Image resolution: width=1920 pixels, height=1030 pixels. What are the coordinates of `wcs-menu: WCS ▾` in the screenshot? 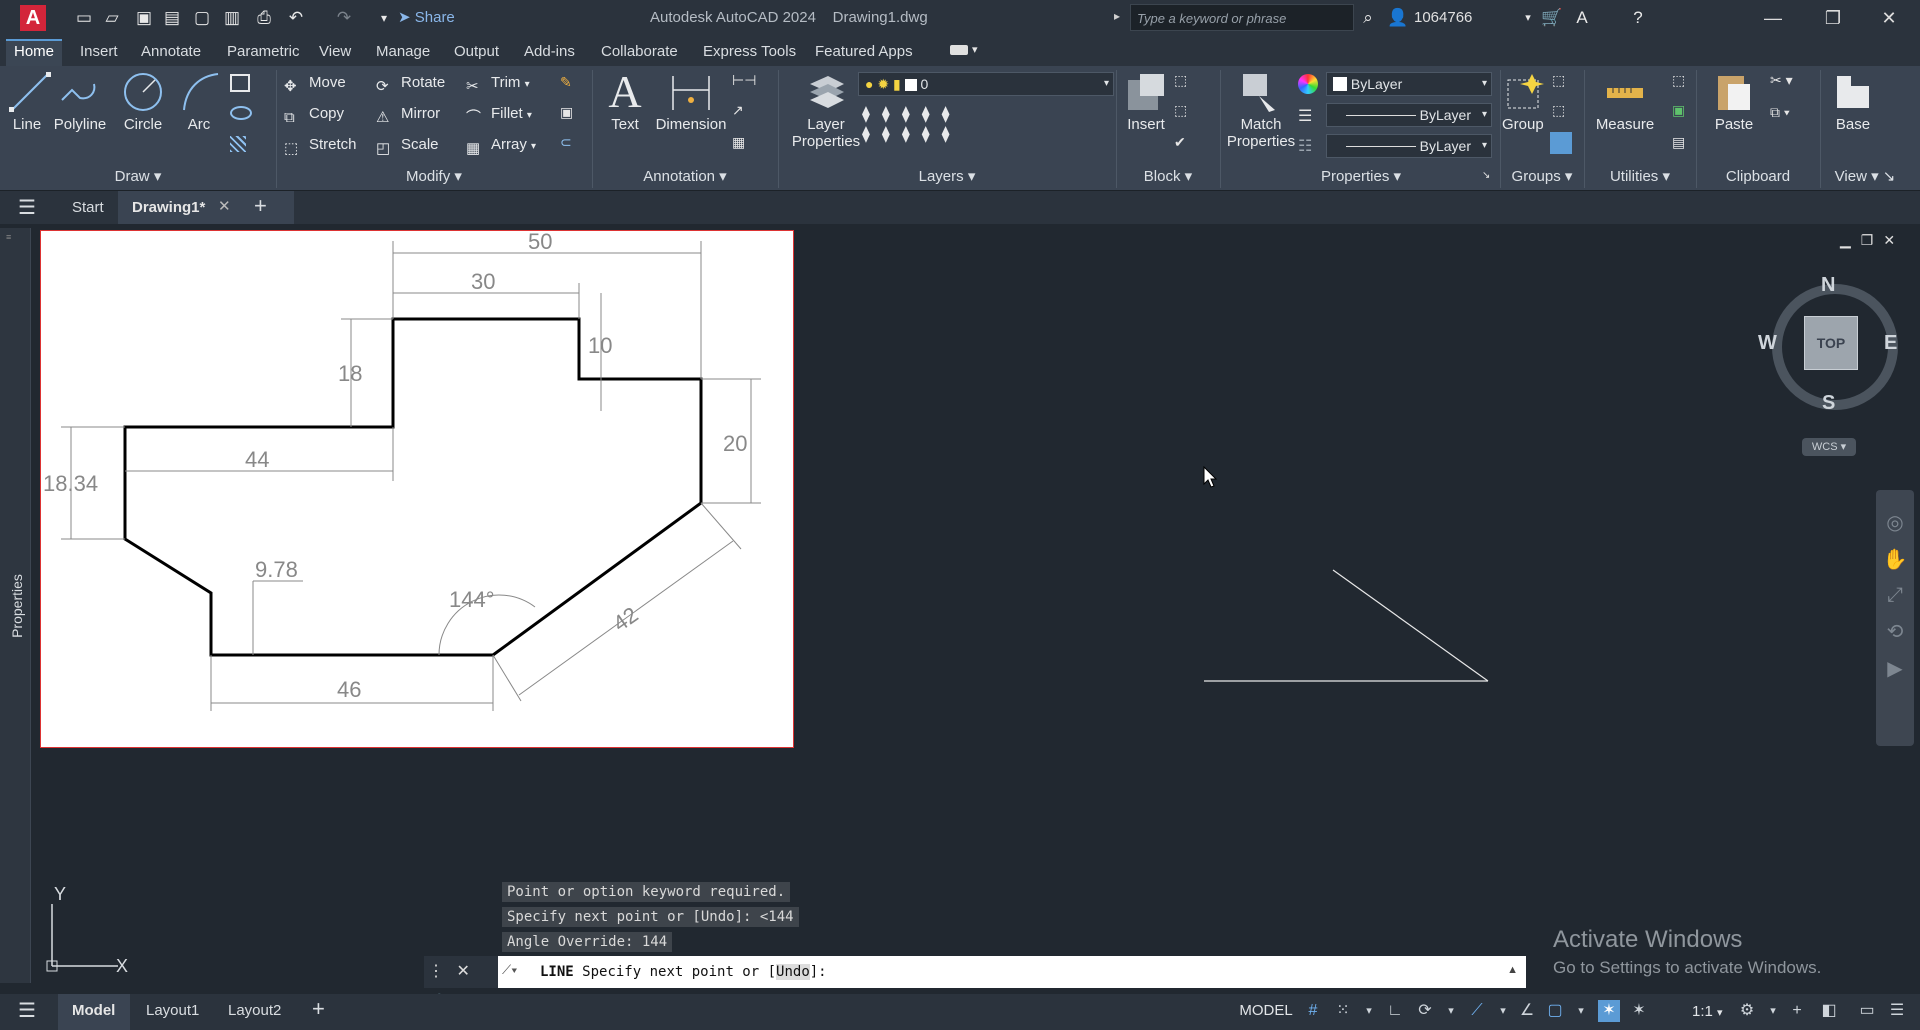 It's located at (1829, 447).